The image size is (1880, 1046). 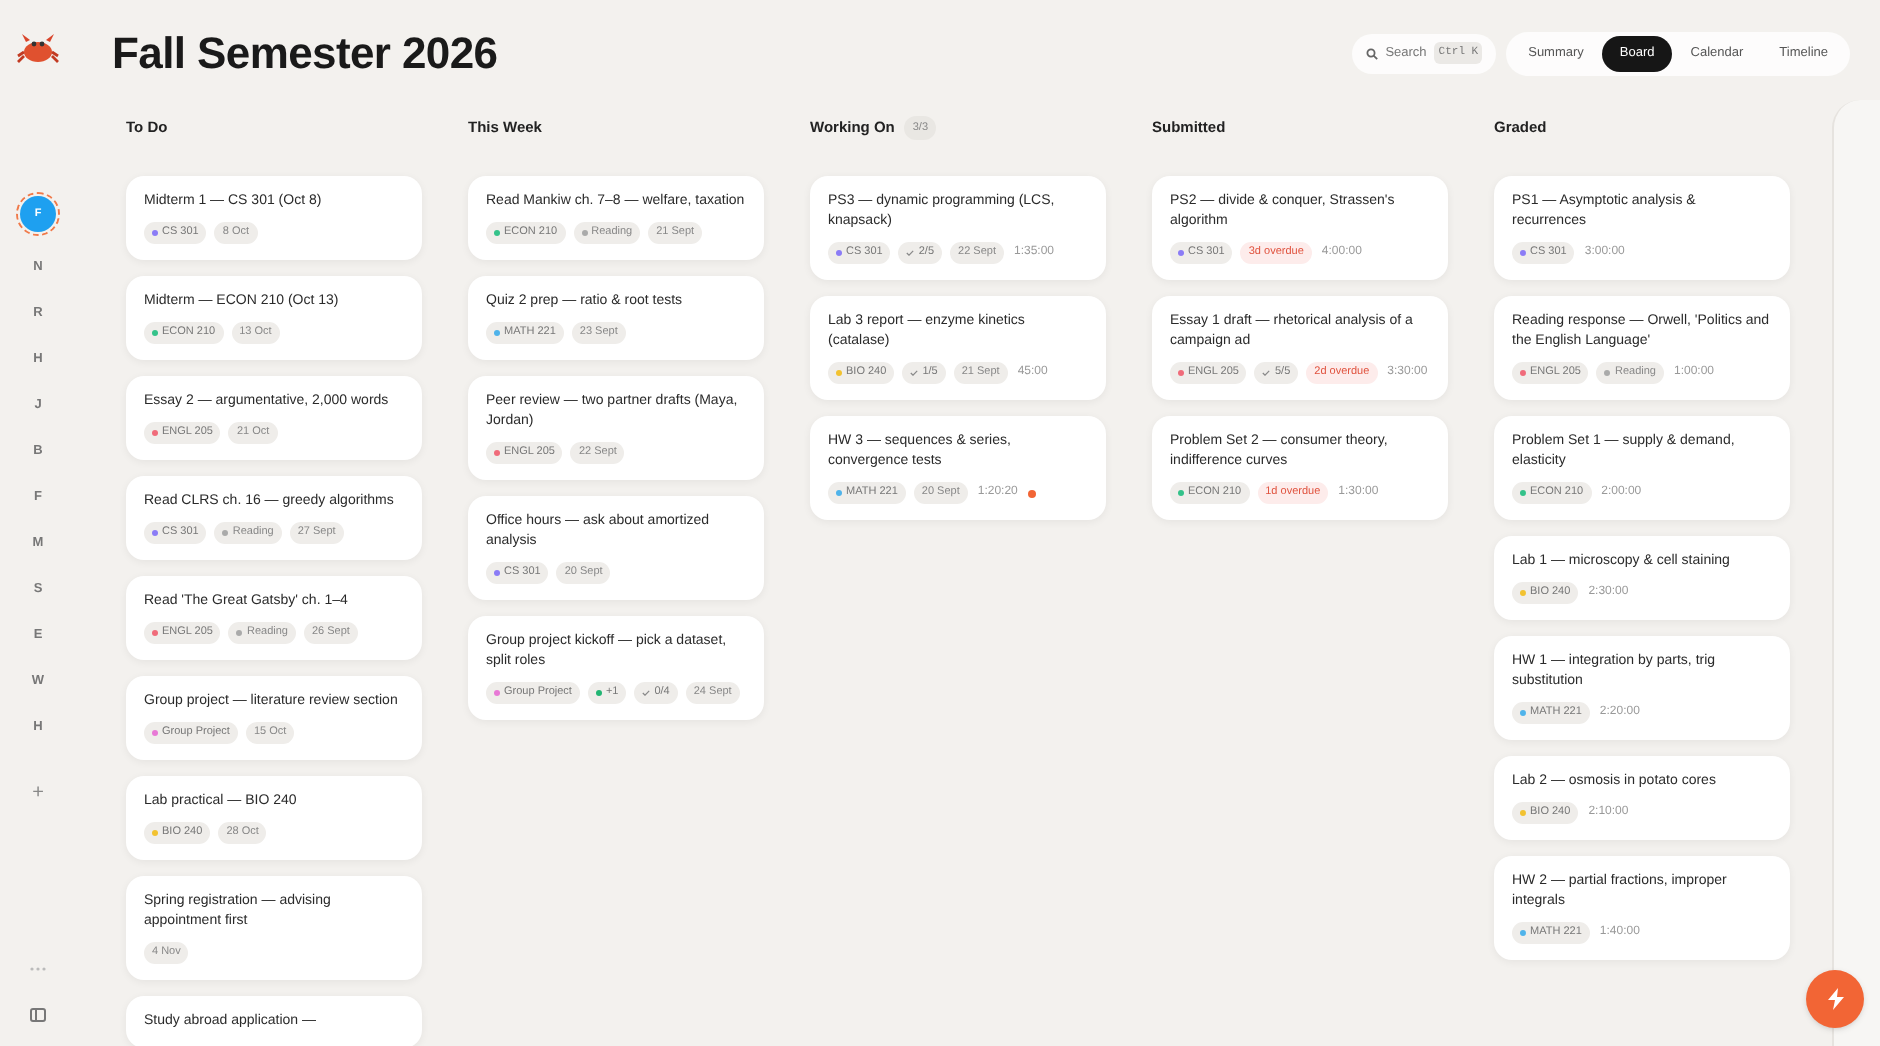 I want to click on panel-icon, so click(x=38, y=1015).